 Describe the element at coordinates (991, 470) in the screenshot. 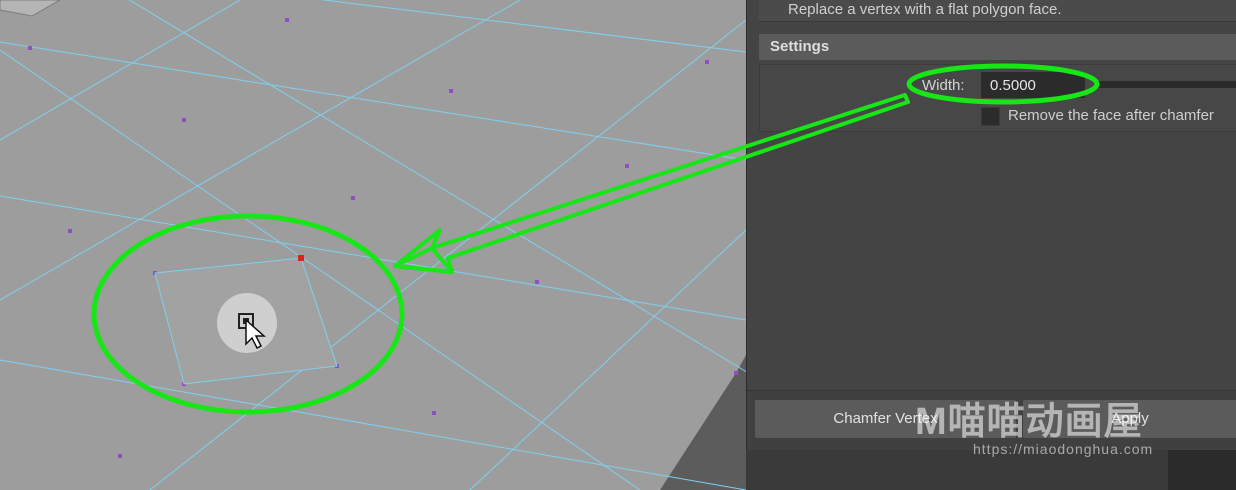

I see `panel-frame-bottom` at that location.